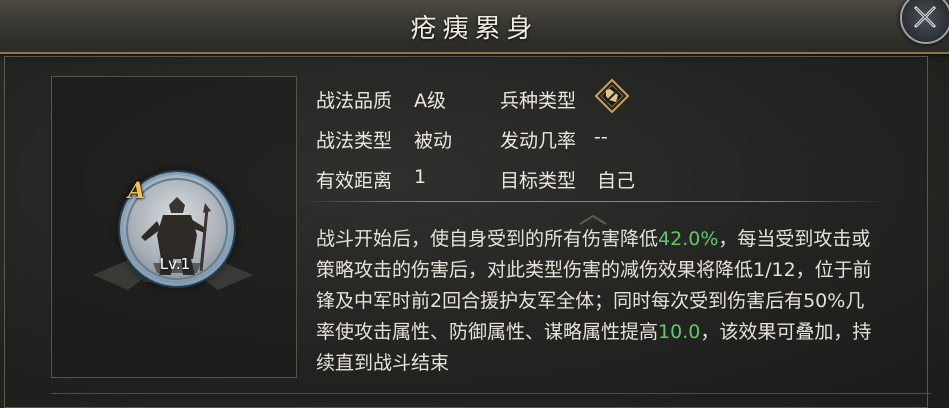 This screenshot has height=408, width=949. Describe the element at coordinates (137, 191) in the screenshot. I see `tactic-grade: A` at that location.